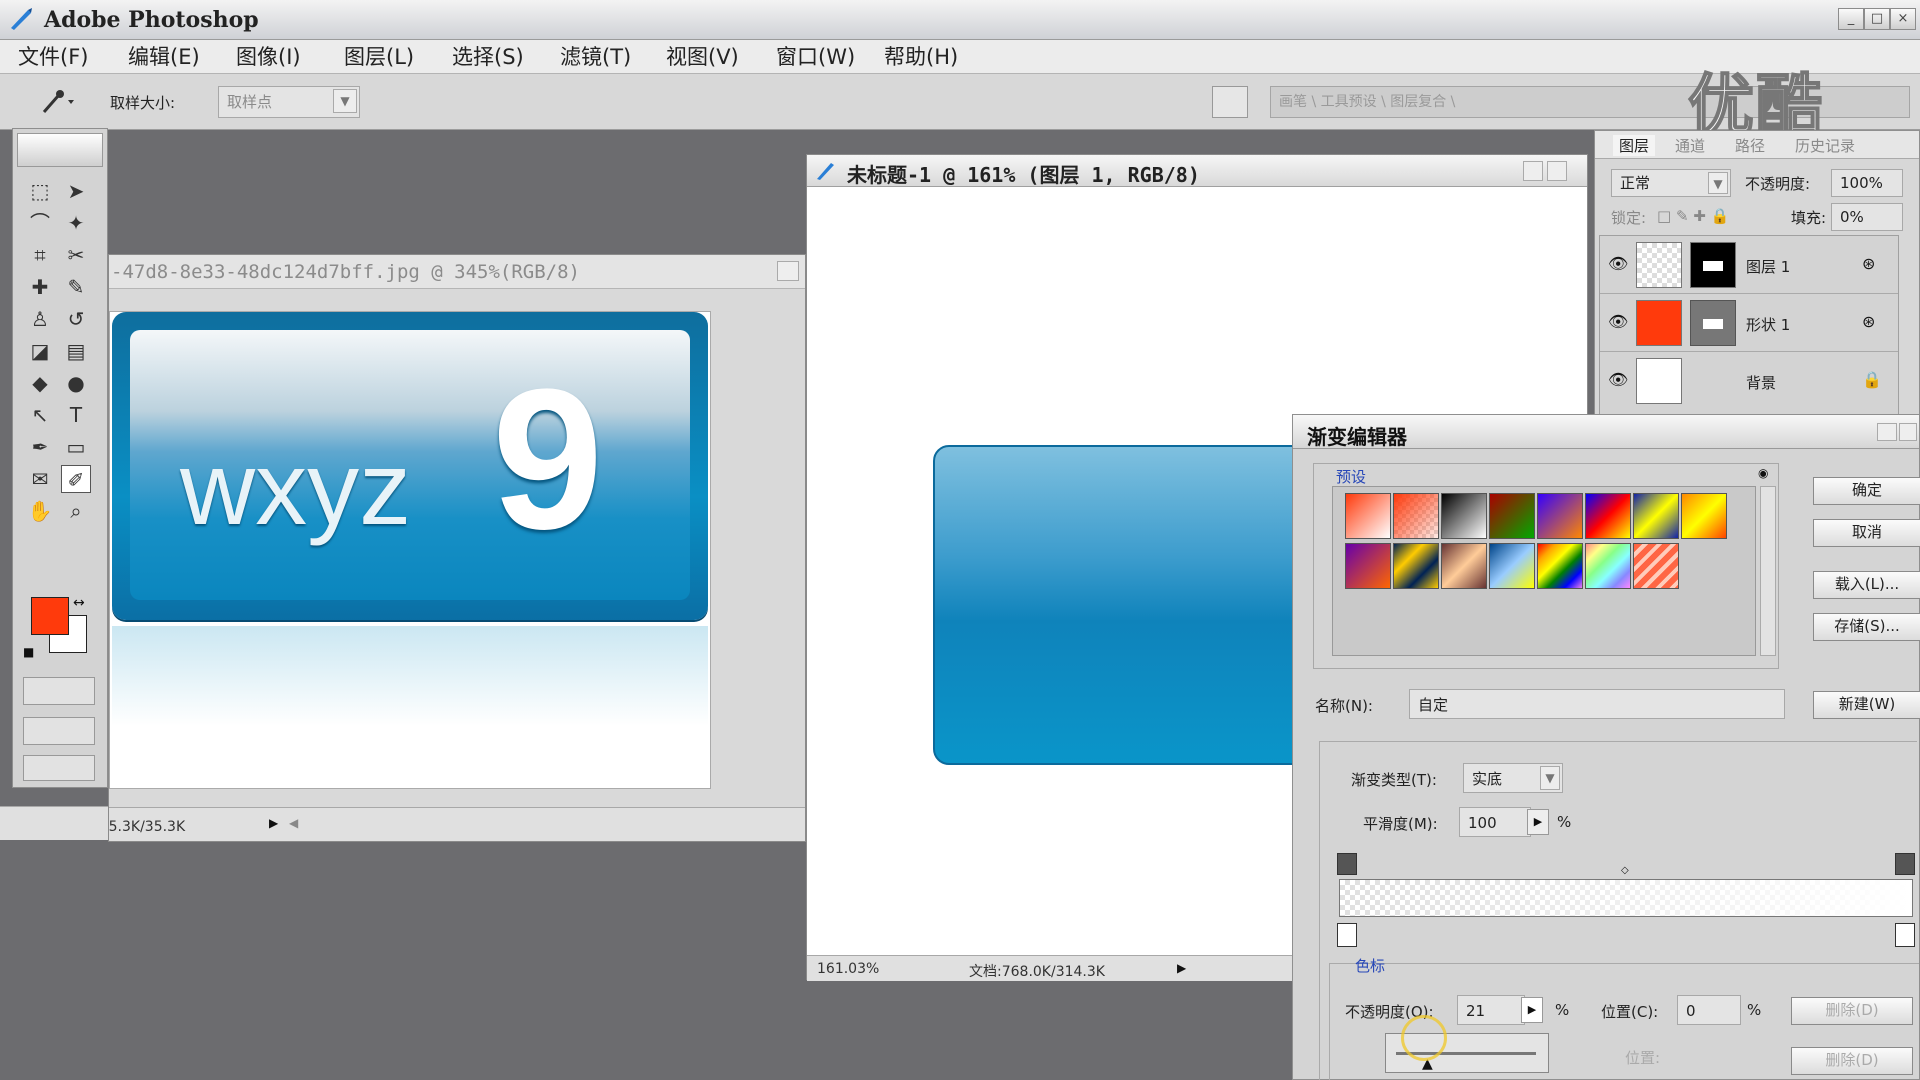 This screenshot has height=1080, width=1920. I want to click on smoothness-arrow-icon: ▶, so click(1538, 822).